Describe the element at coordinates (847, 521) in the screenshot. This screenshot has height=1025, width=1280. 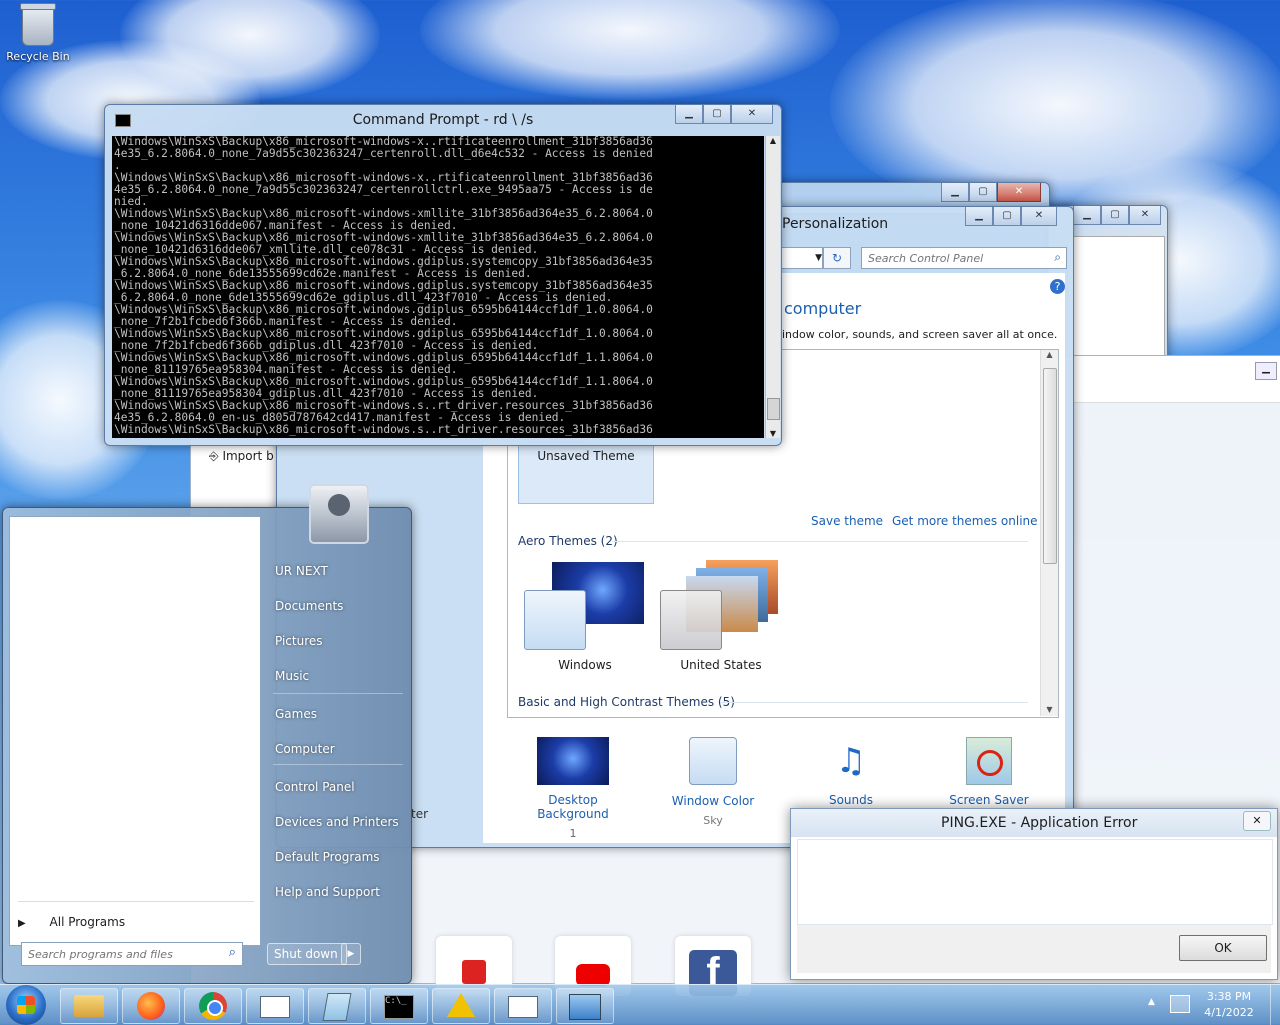
I see `save-theme-link: Save theme` at that location.